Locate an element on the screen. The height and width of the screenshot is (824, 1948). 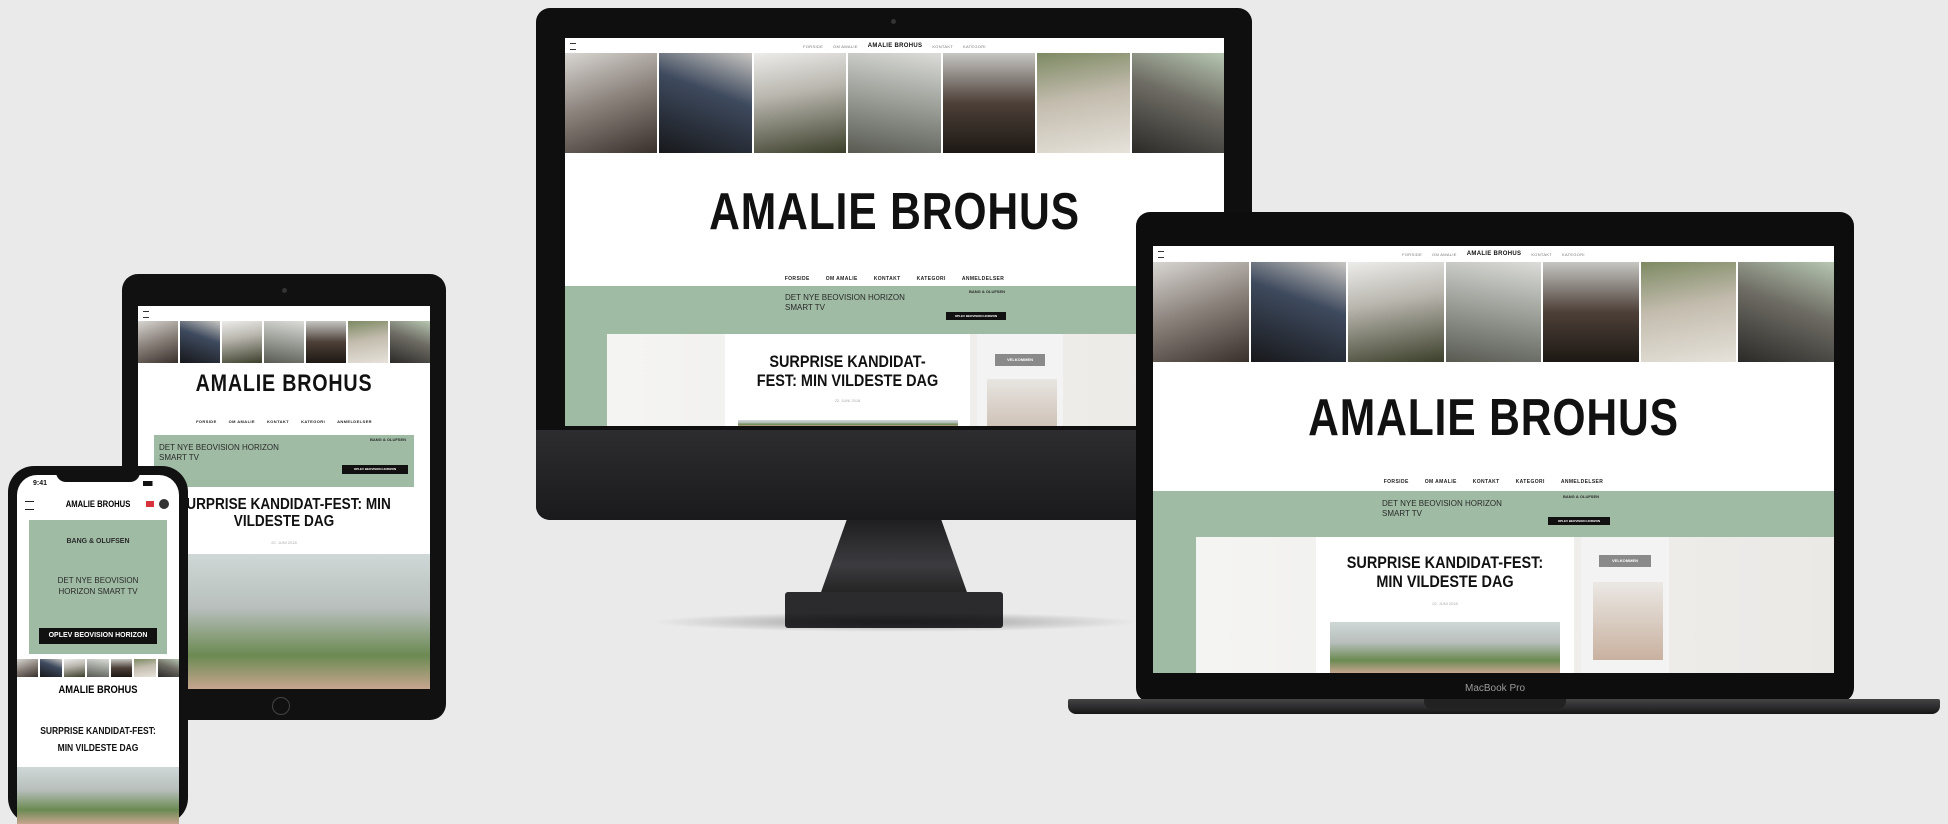
sidebar: VELKOMMEN is located at coordinates (1625, 605).